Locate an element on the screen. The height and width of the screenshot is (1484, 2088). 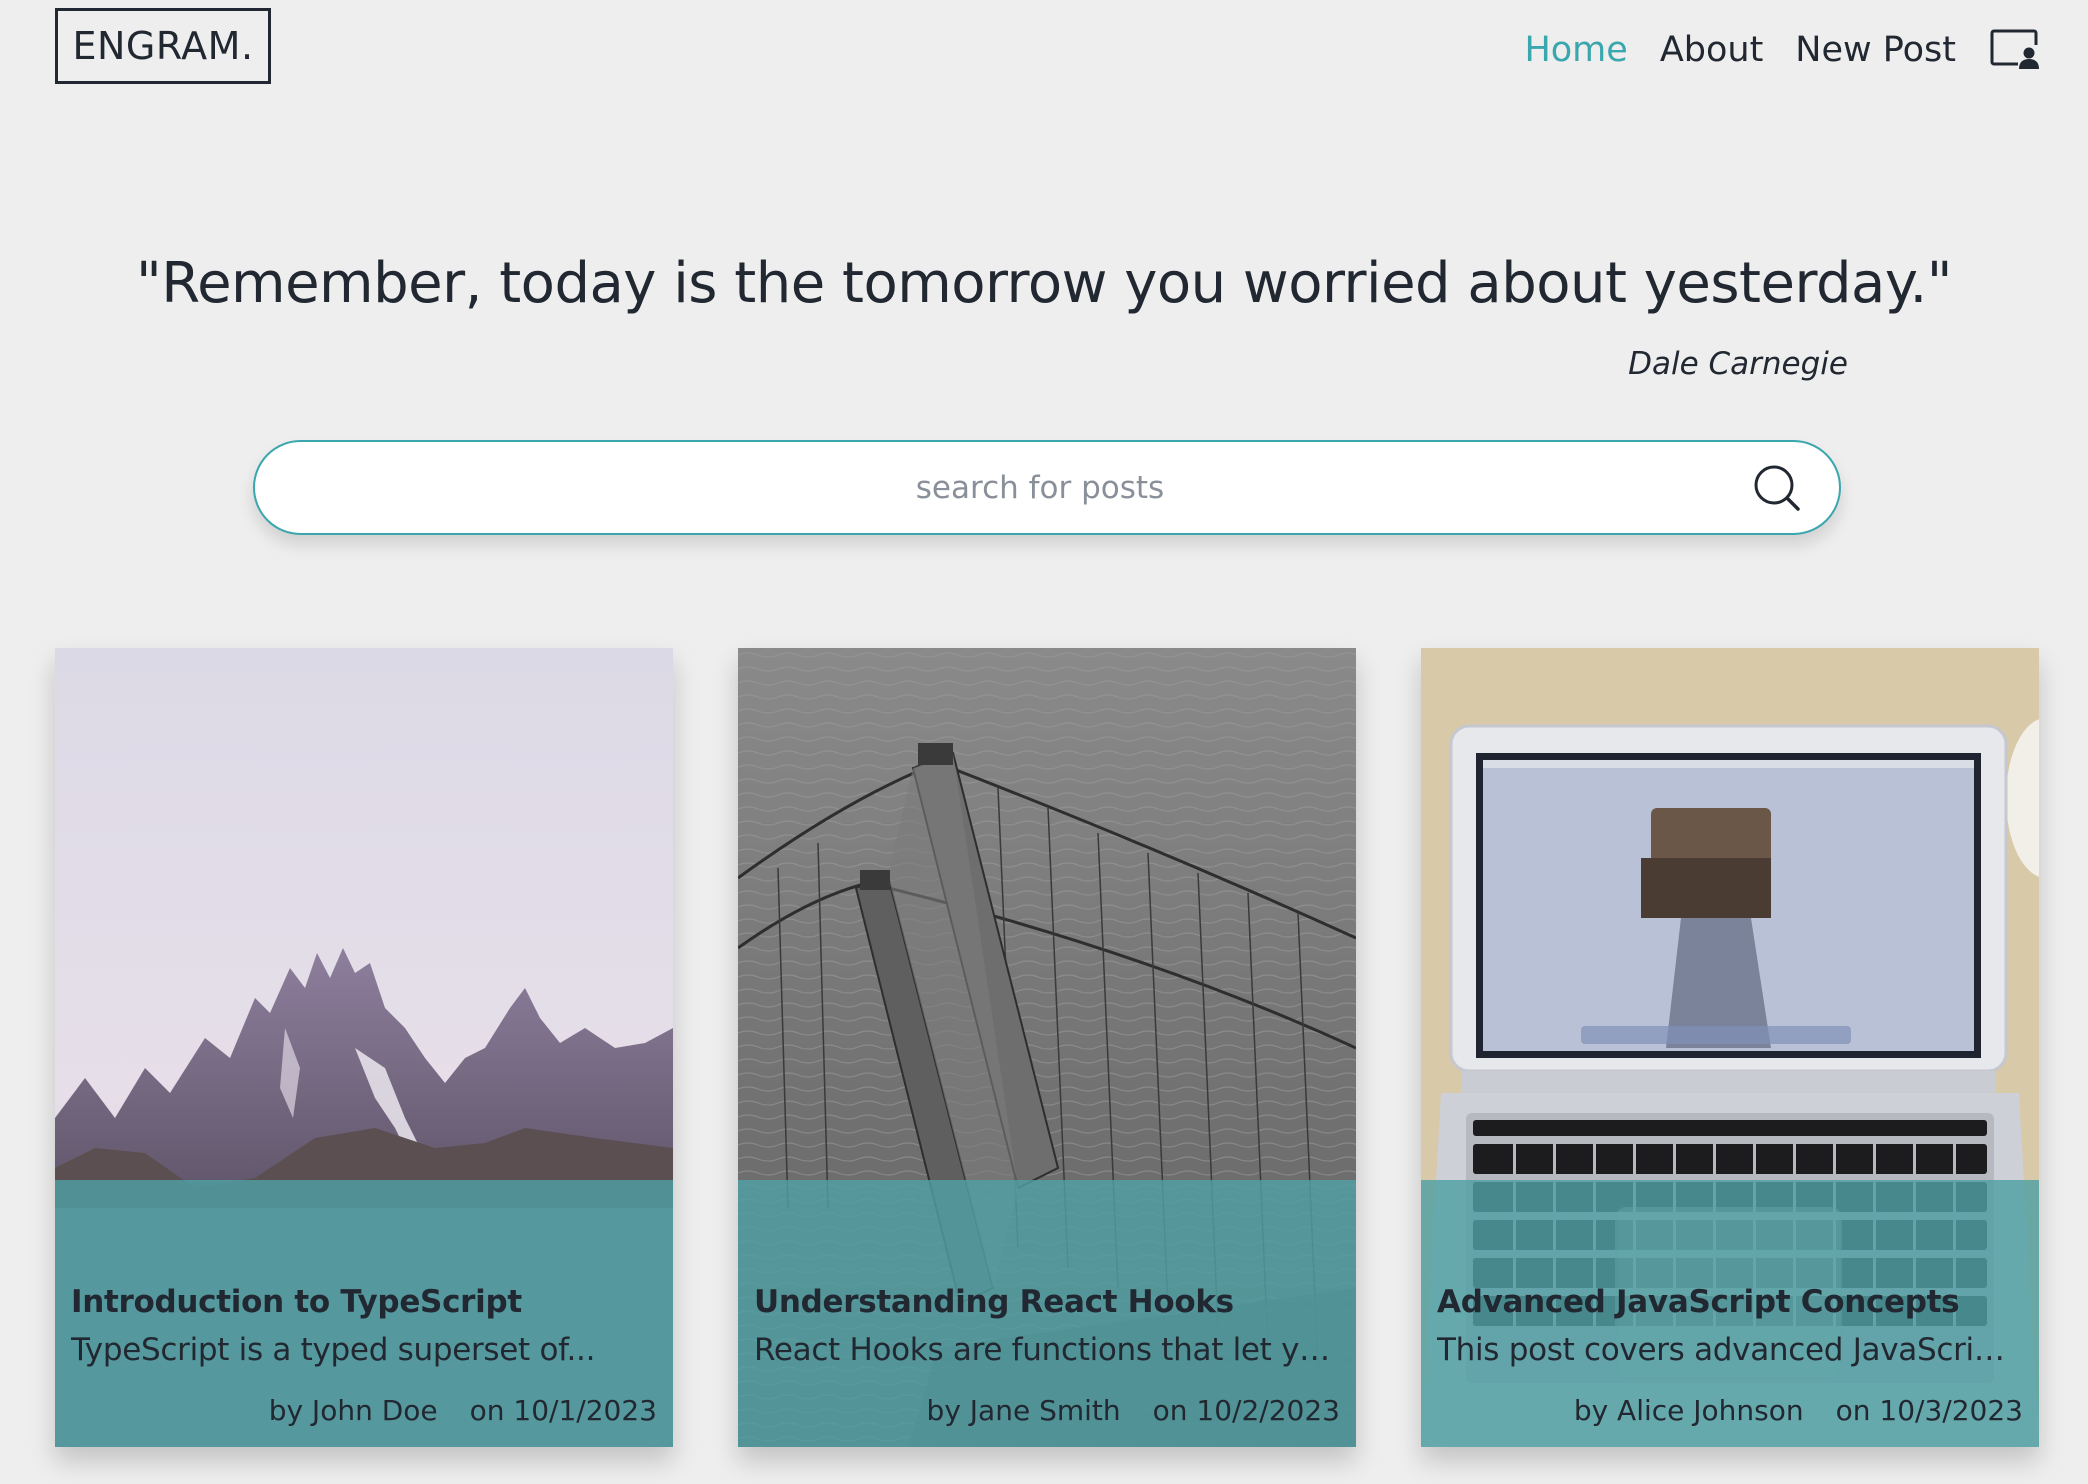
search-input is located at coordinates (996, 487).